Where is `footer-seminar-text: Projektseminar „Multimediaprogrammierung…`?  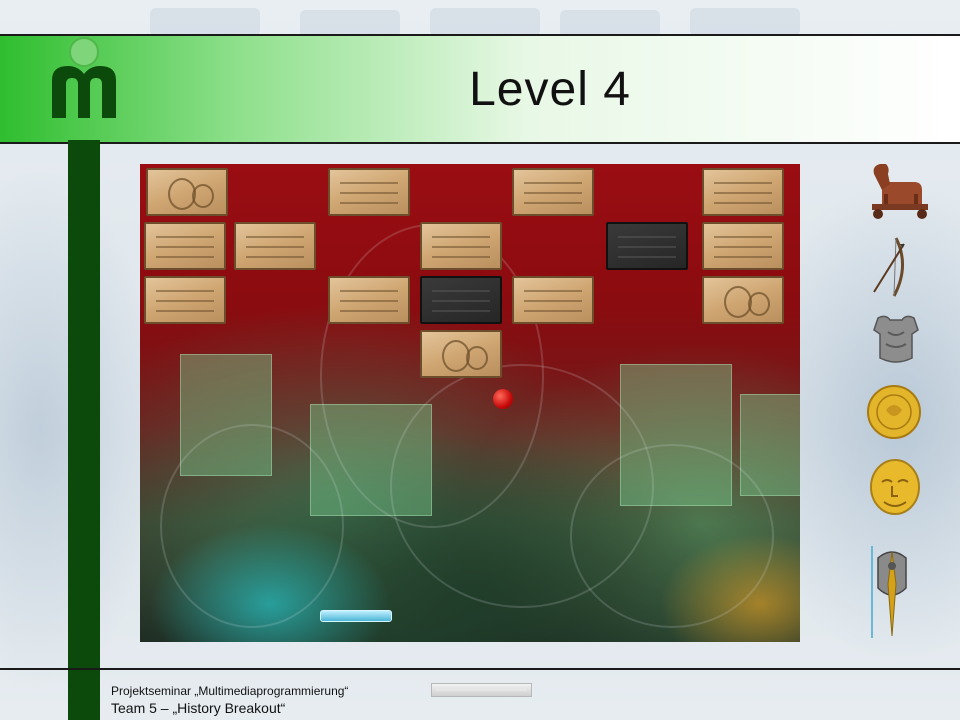 footer-seminar-text: Projektseminar „Multimediaprogrammierung… is located at coordinates (230, 691).